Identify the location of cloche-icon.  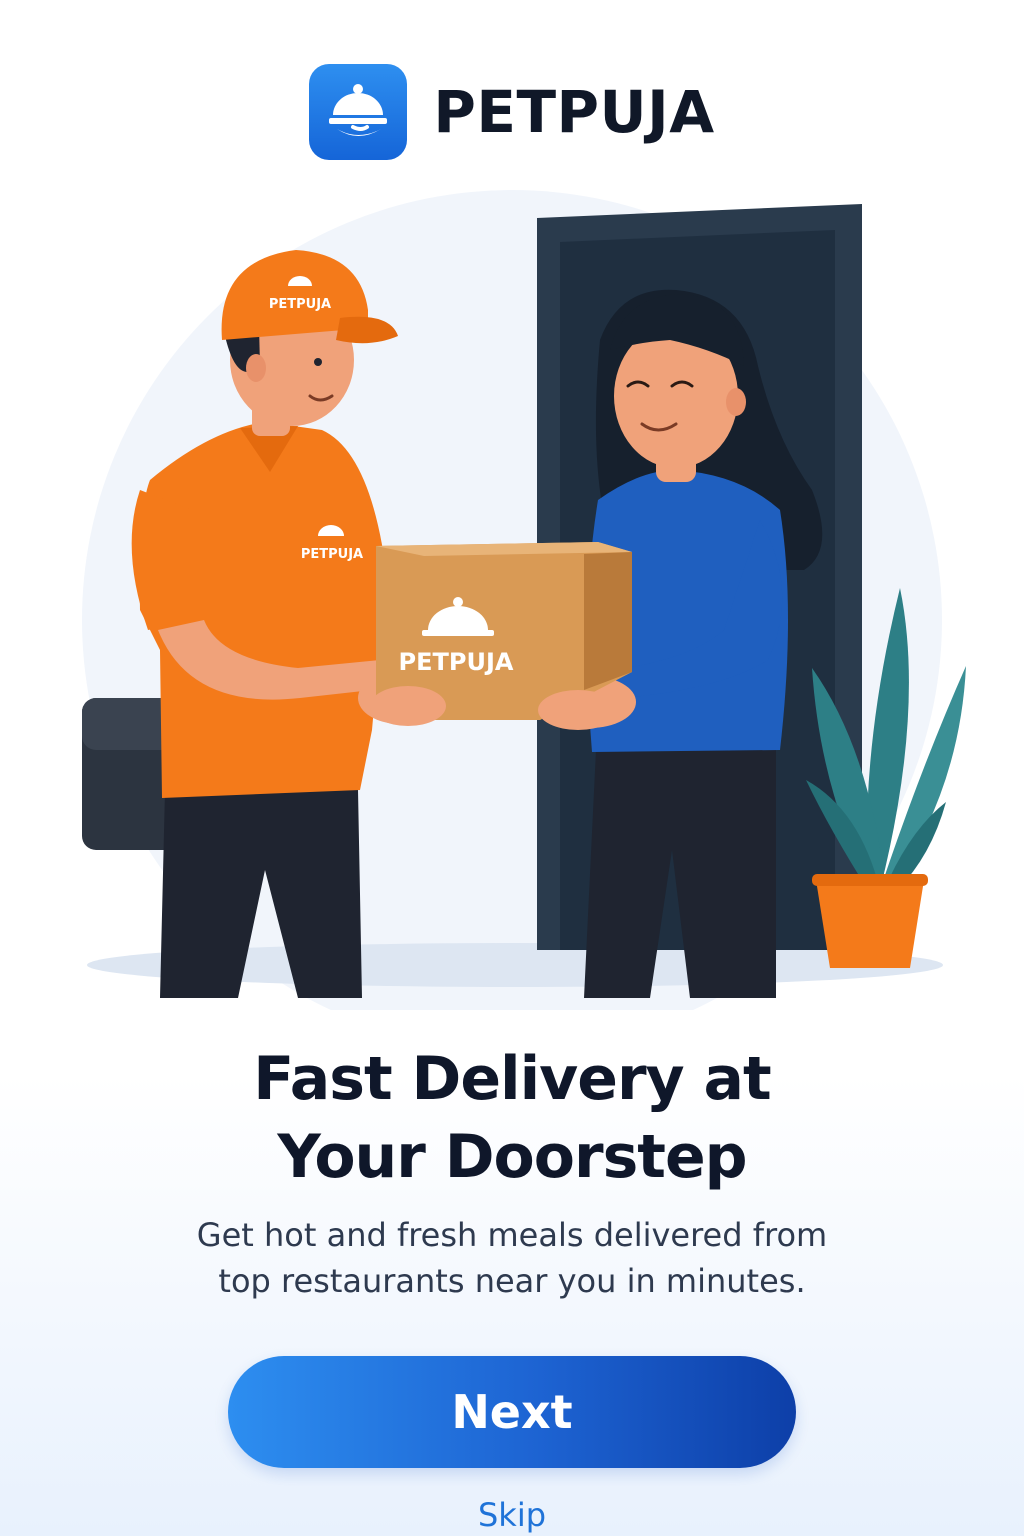
(358, 110).